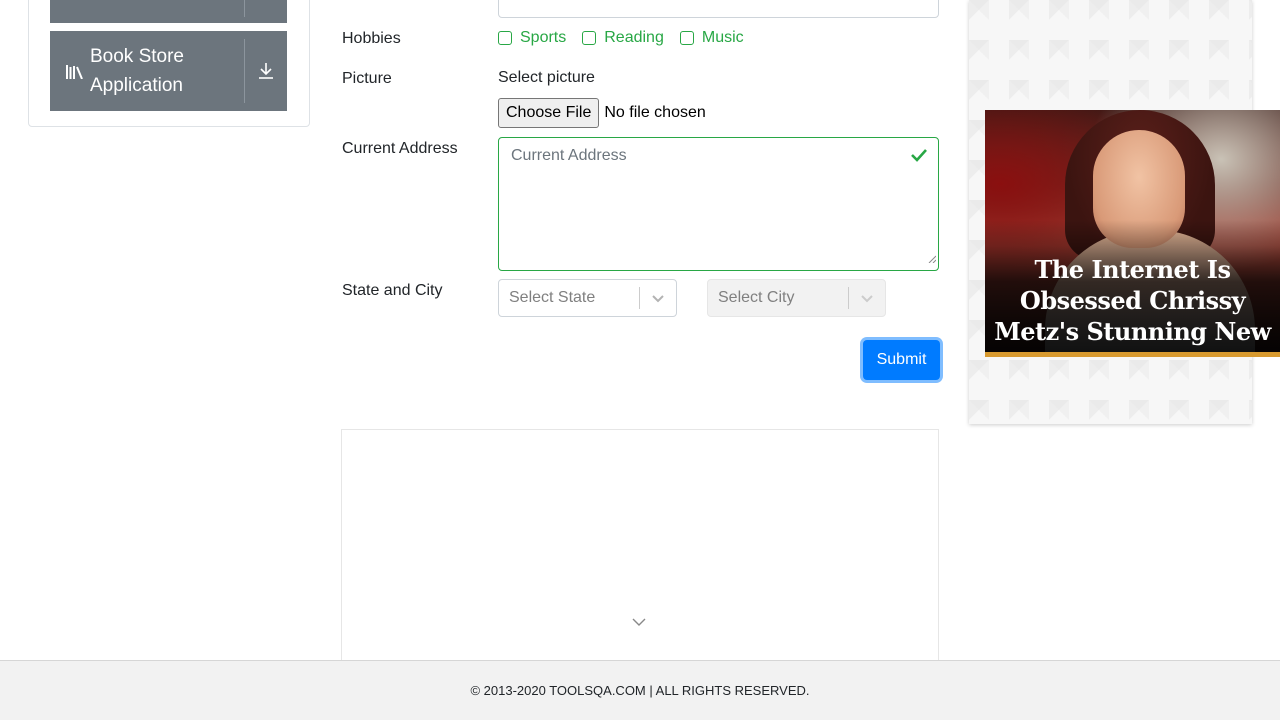 The image size is (1280, 720). I want to click on city-select: Select City, so click(796, 298).